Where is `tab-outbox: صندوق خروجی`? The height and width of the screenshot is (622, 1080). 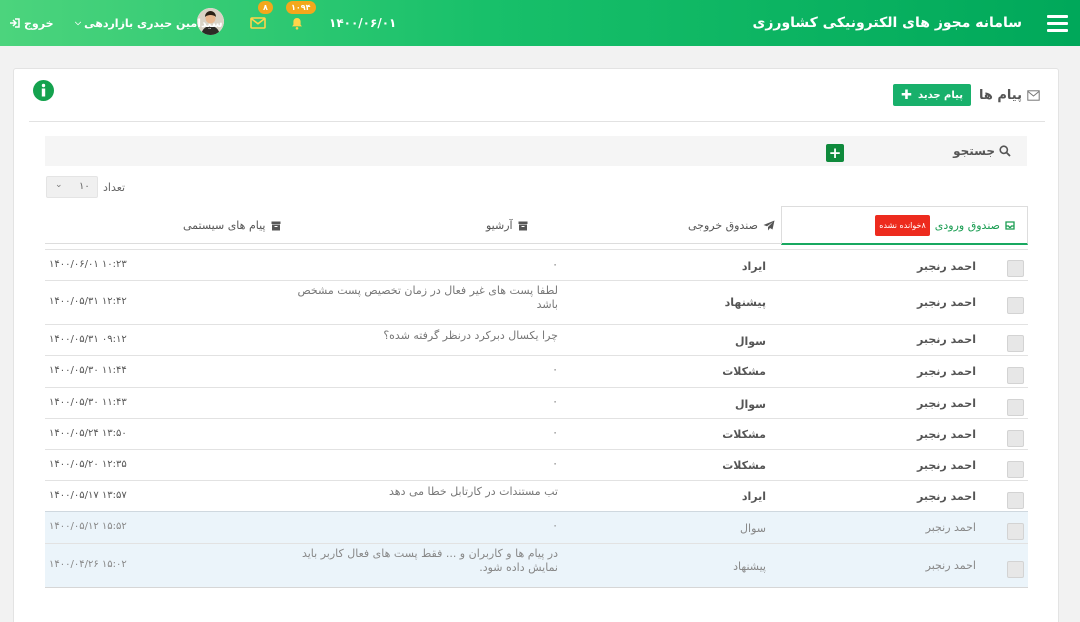
tab-outbox: صندوق خروجی is located at coordinates (731, 225).